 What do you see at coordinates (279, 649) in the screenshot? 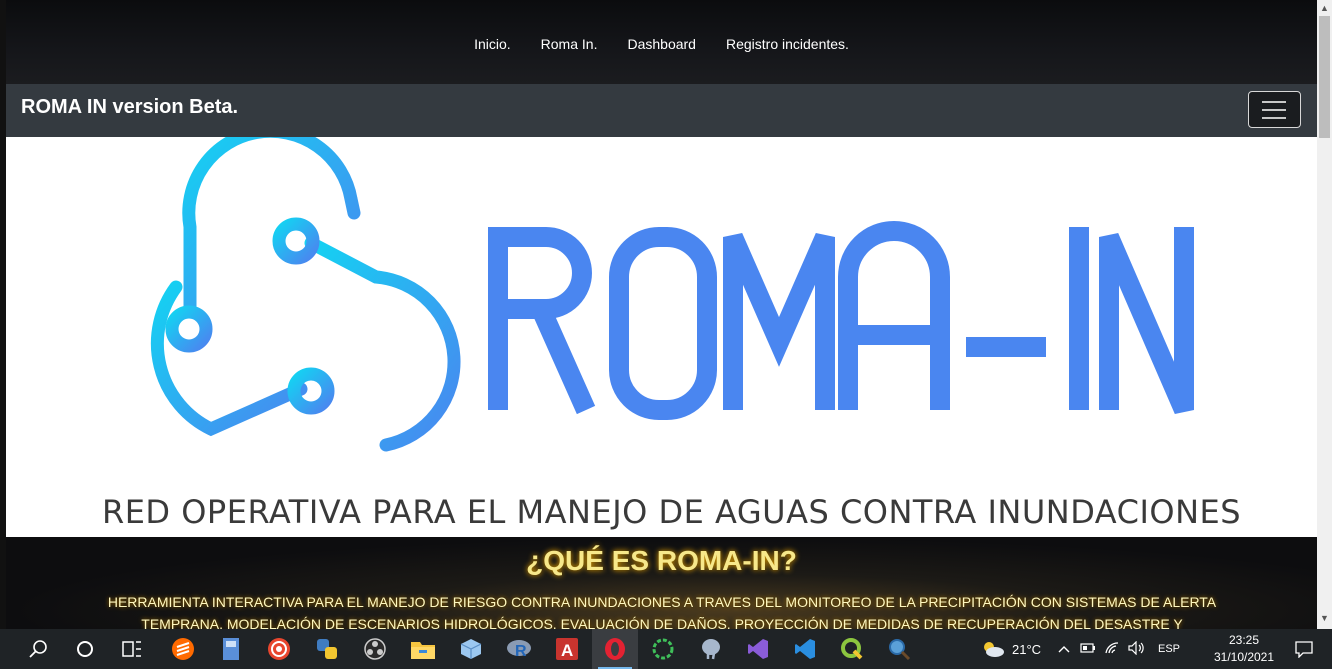
I see `target-app-icon` at bounding box center [279, 649].